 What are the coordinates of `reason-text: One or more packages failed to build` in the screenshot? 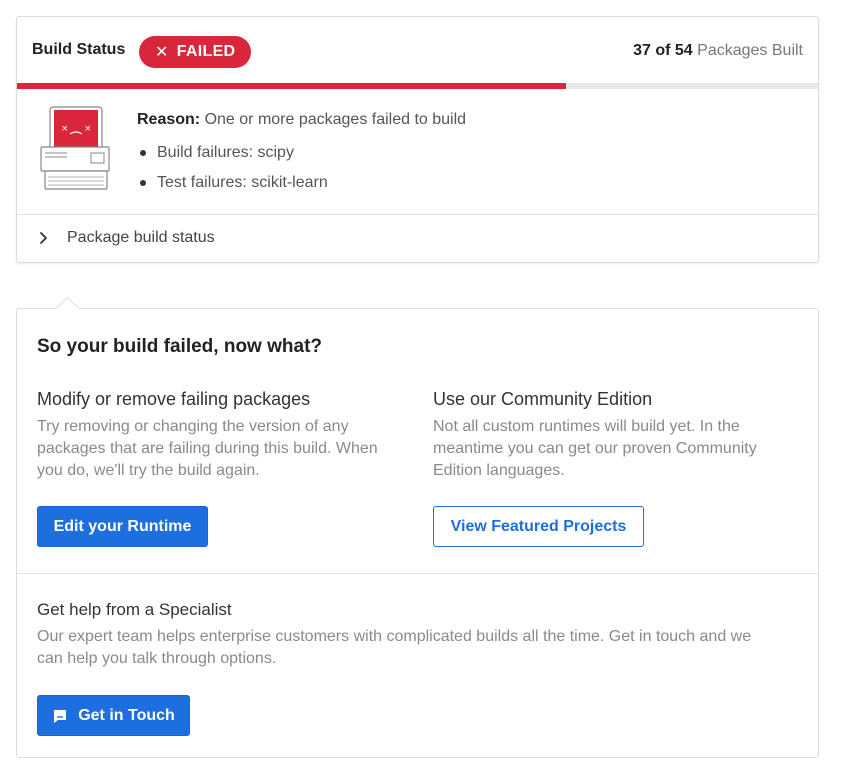 It's located at (335, 119).